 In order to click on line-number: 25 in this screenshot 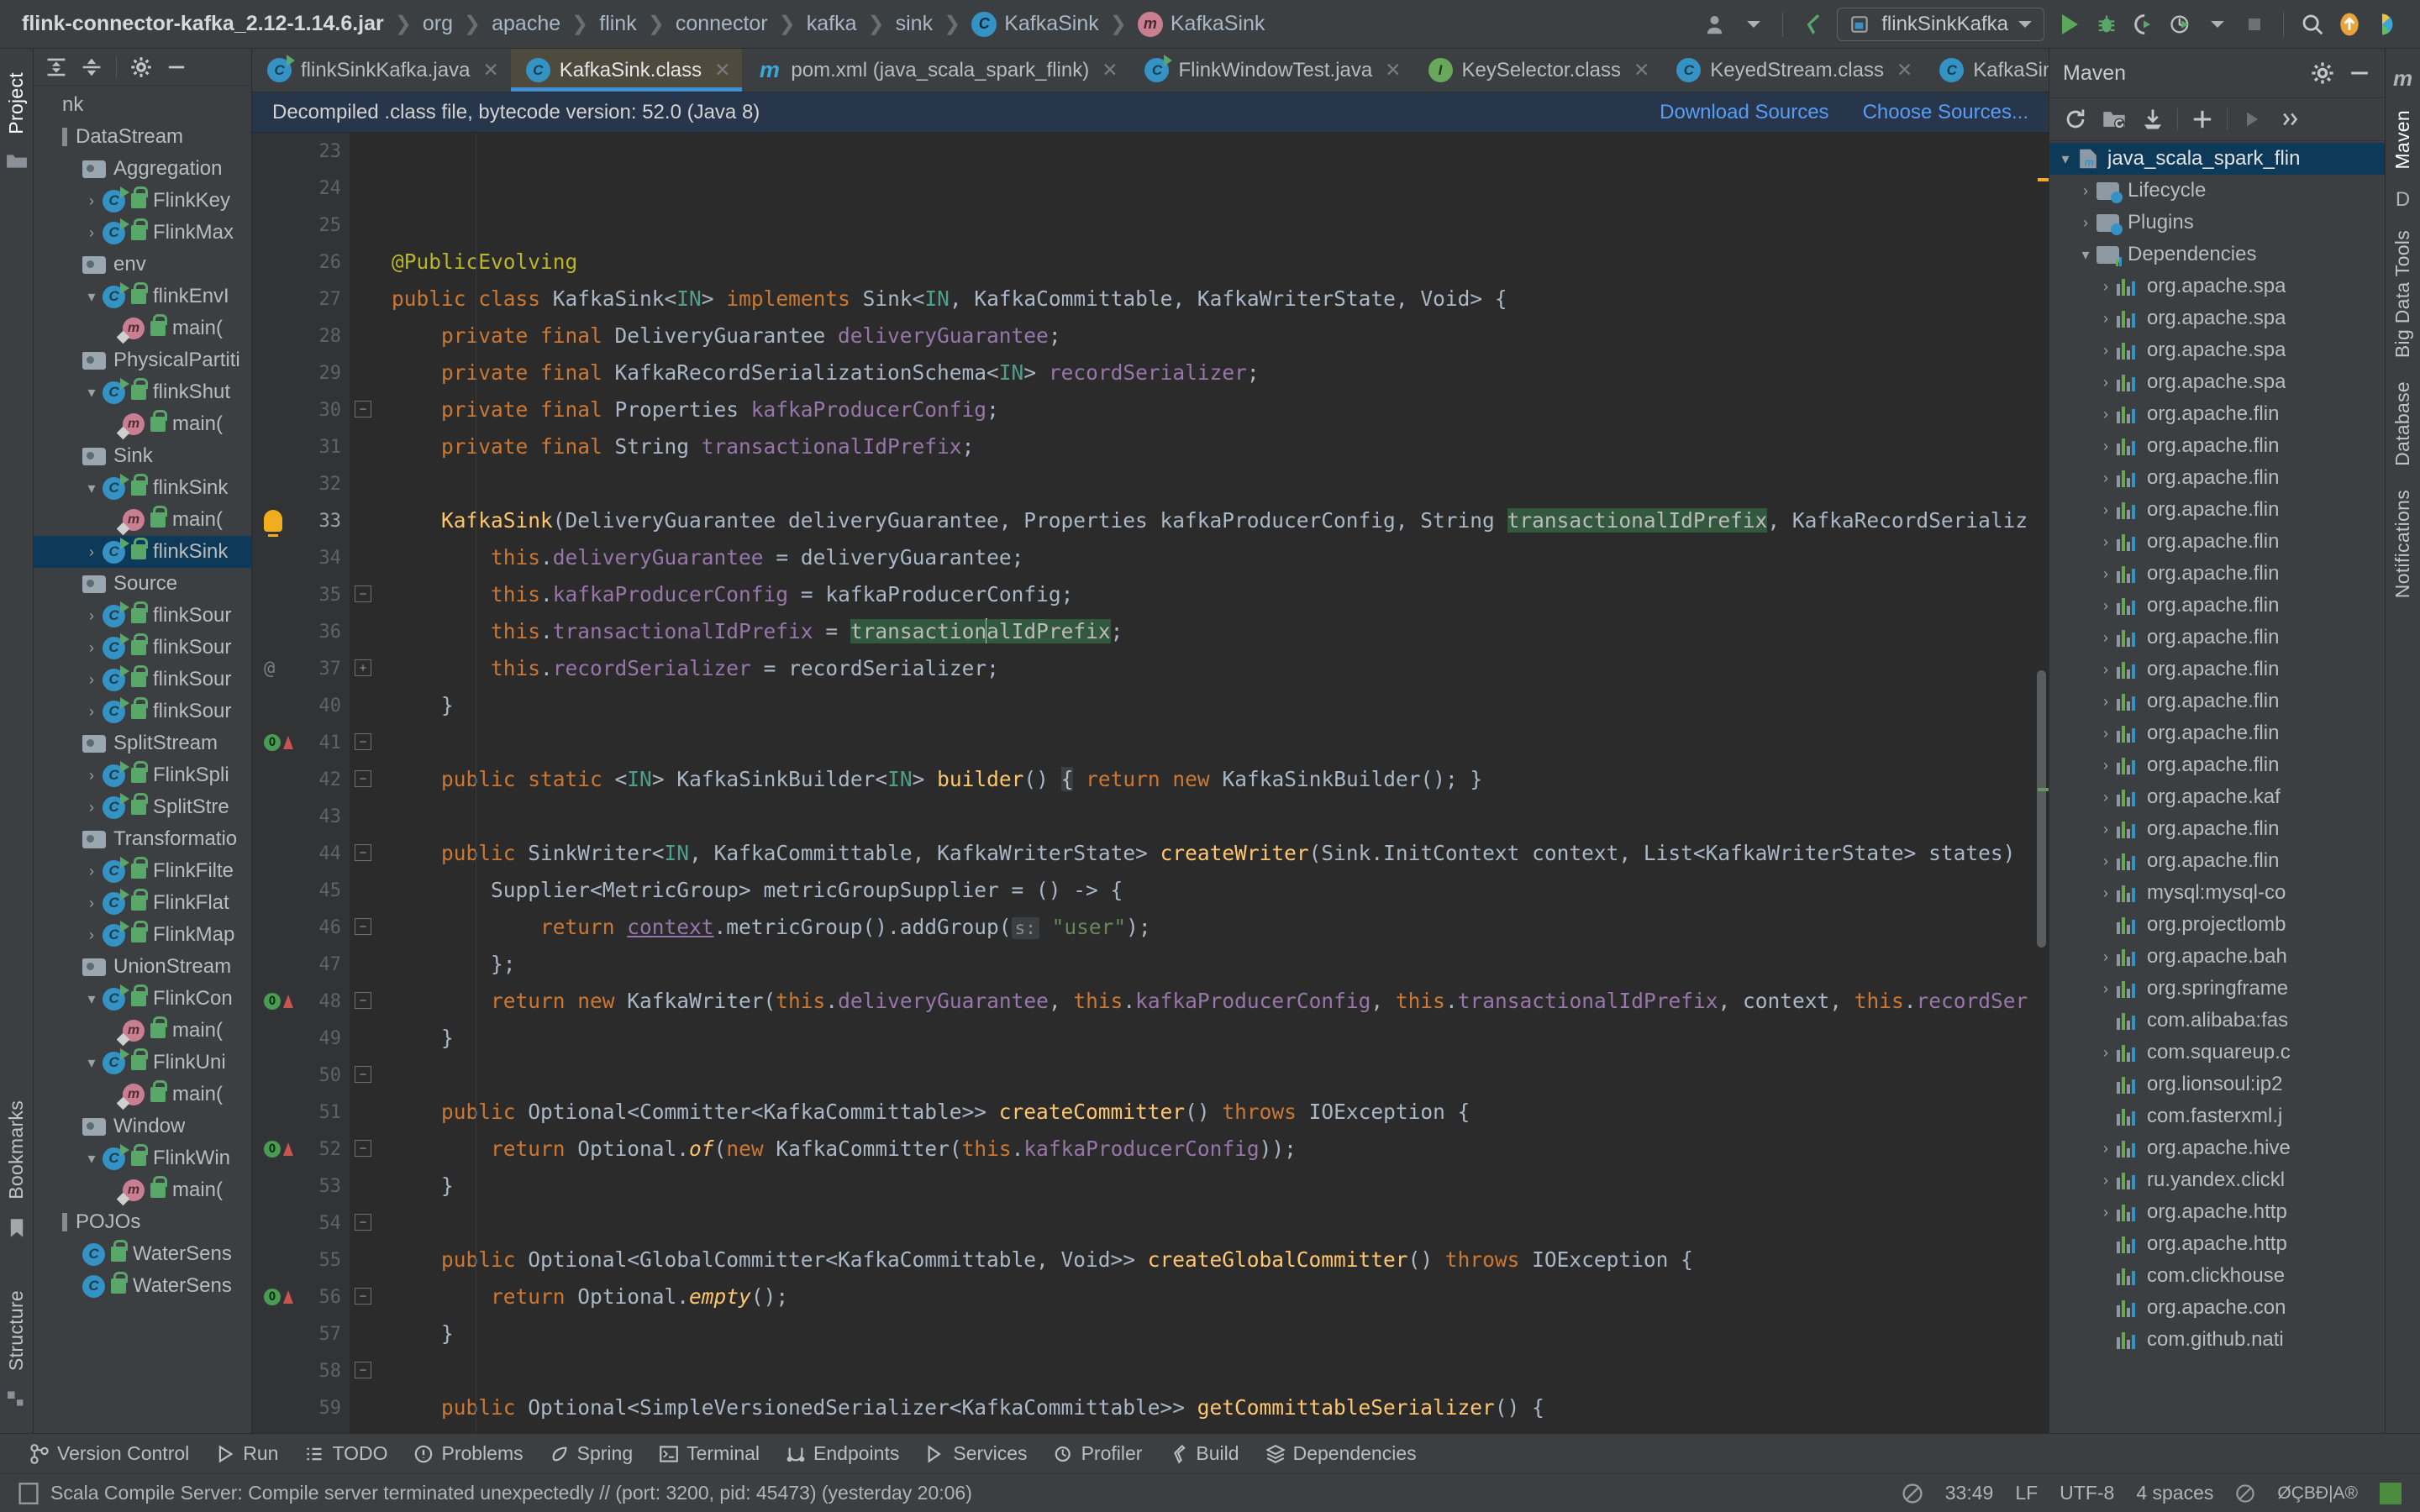, I will do `click(301, 225)`.